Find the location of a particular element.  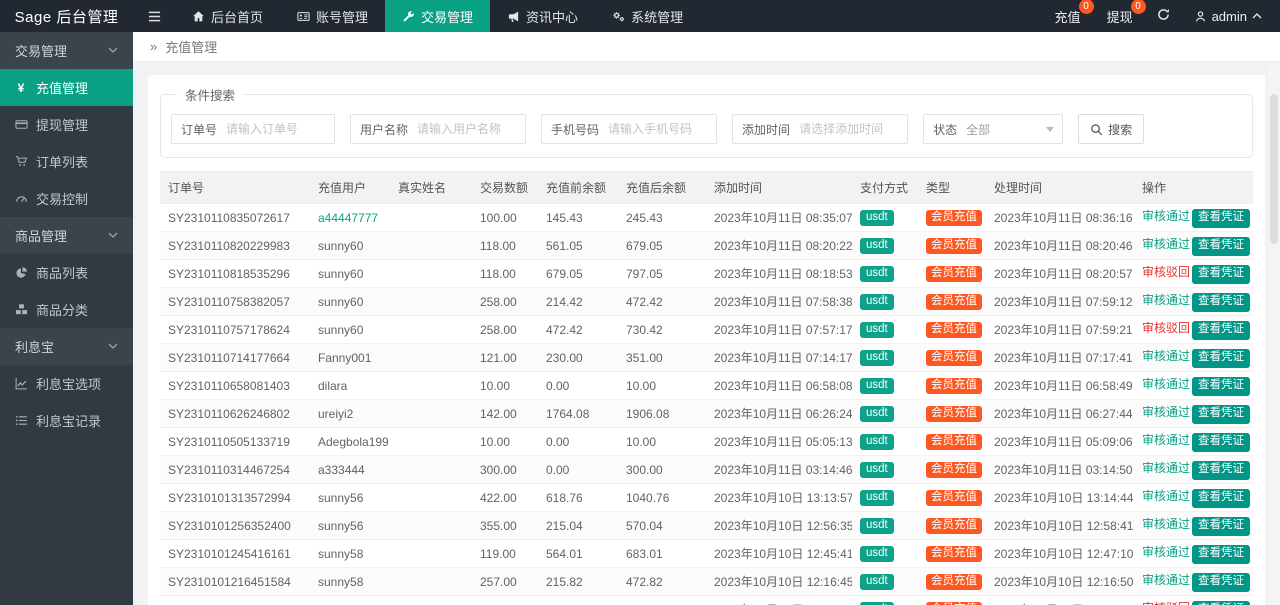

topbar-right: 充值 0 提现 0 admin is located at coordinates (1167, 16).